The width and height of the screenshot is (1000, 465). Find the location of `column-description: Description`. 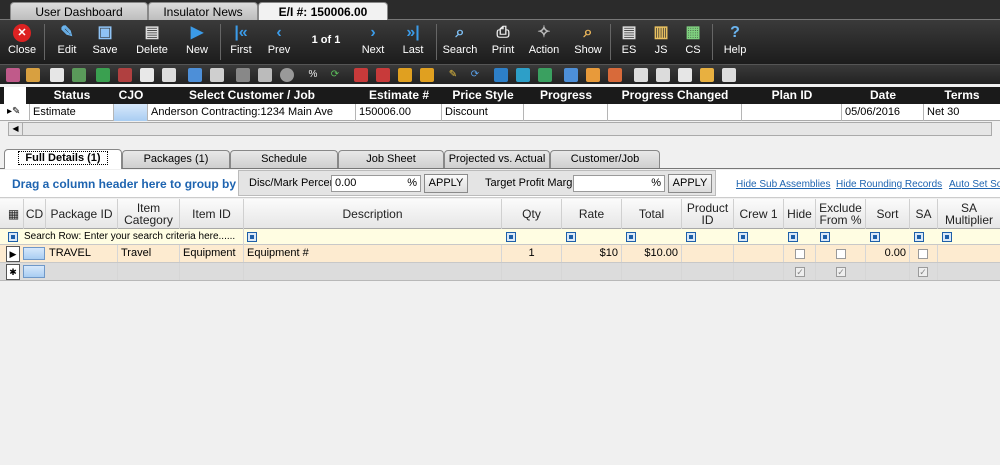

column-description: Description is located at coordinates (373, 214).